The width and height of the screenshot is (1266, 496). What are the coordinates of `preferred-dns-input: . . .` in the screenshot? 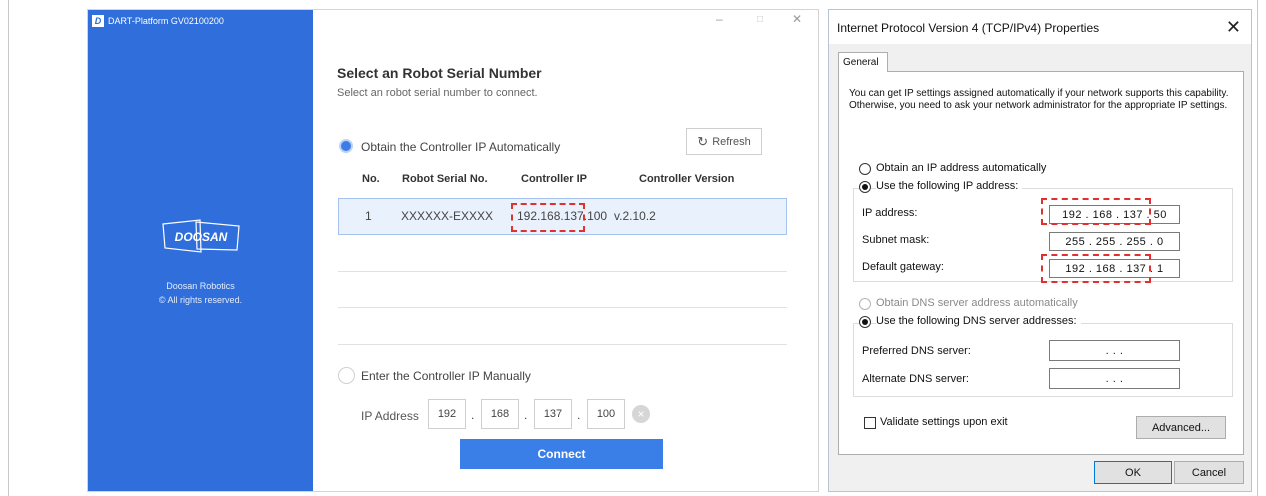 It's located at (1114, 350).